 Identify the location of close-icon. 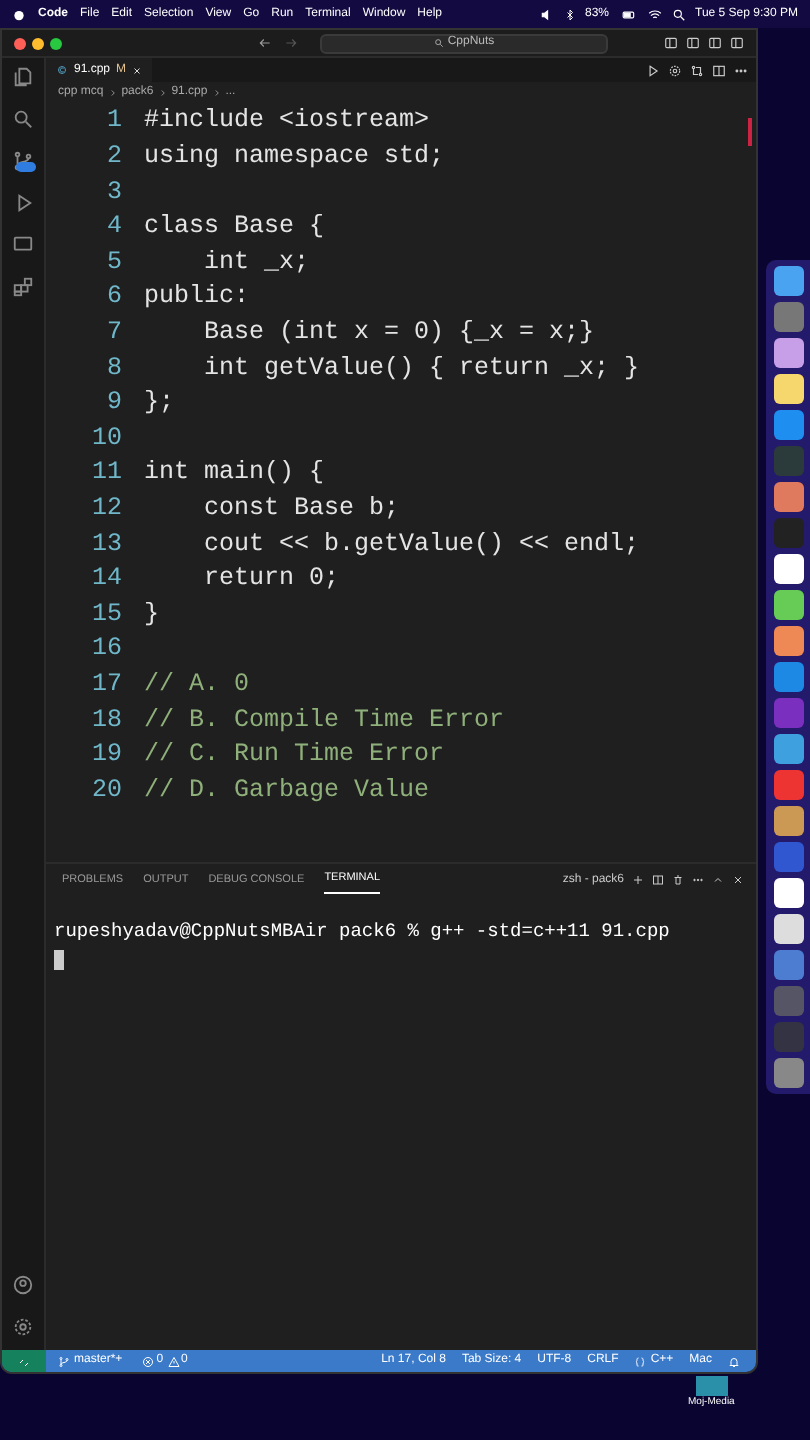
(738, 880).